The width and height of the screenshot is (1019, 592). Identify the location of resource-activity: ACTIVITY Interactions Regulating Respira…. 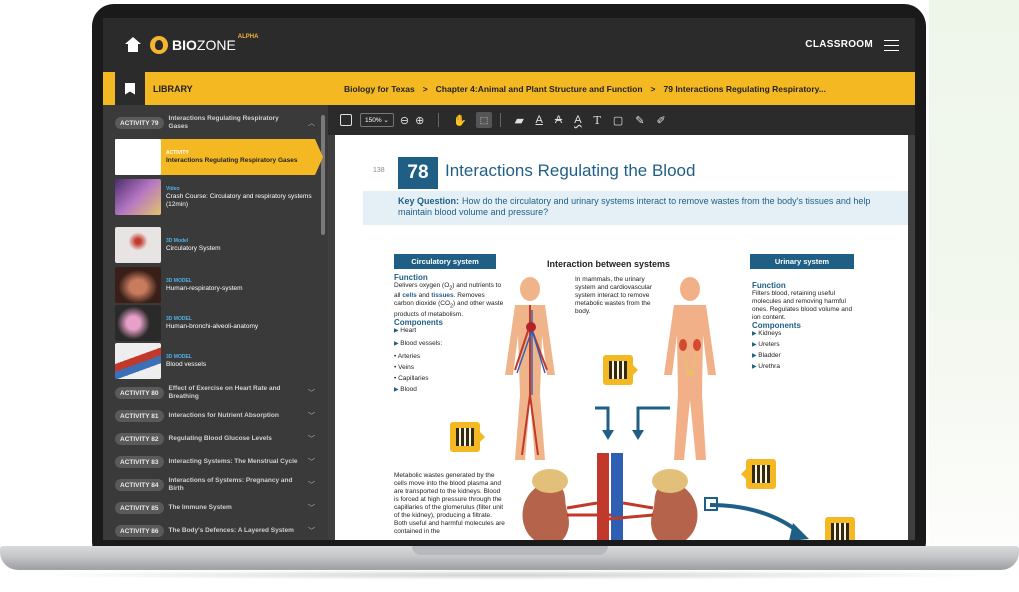
(215, 157).